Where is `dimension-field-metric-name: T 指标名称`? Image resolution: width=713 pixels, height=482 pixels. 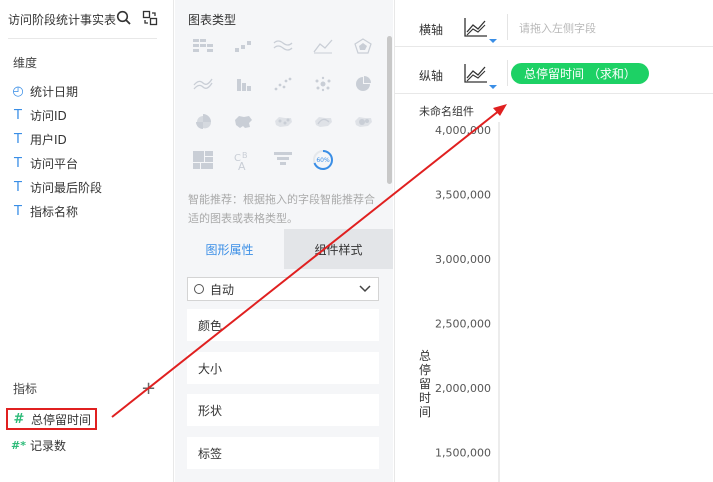 dimension-field-metric-name: T 指标名称 is located at coordinates (44, 211).